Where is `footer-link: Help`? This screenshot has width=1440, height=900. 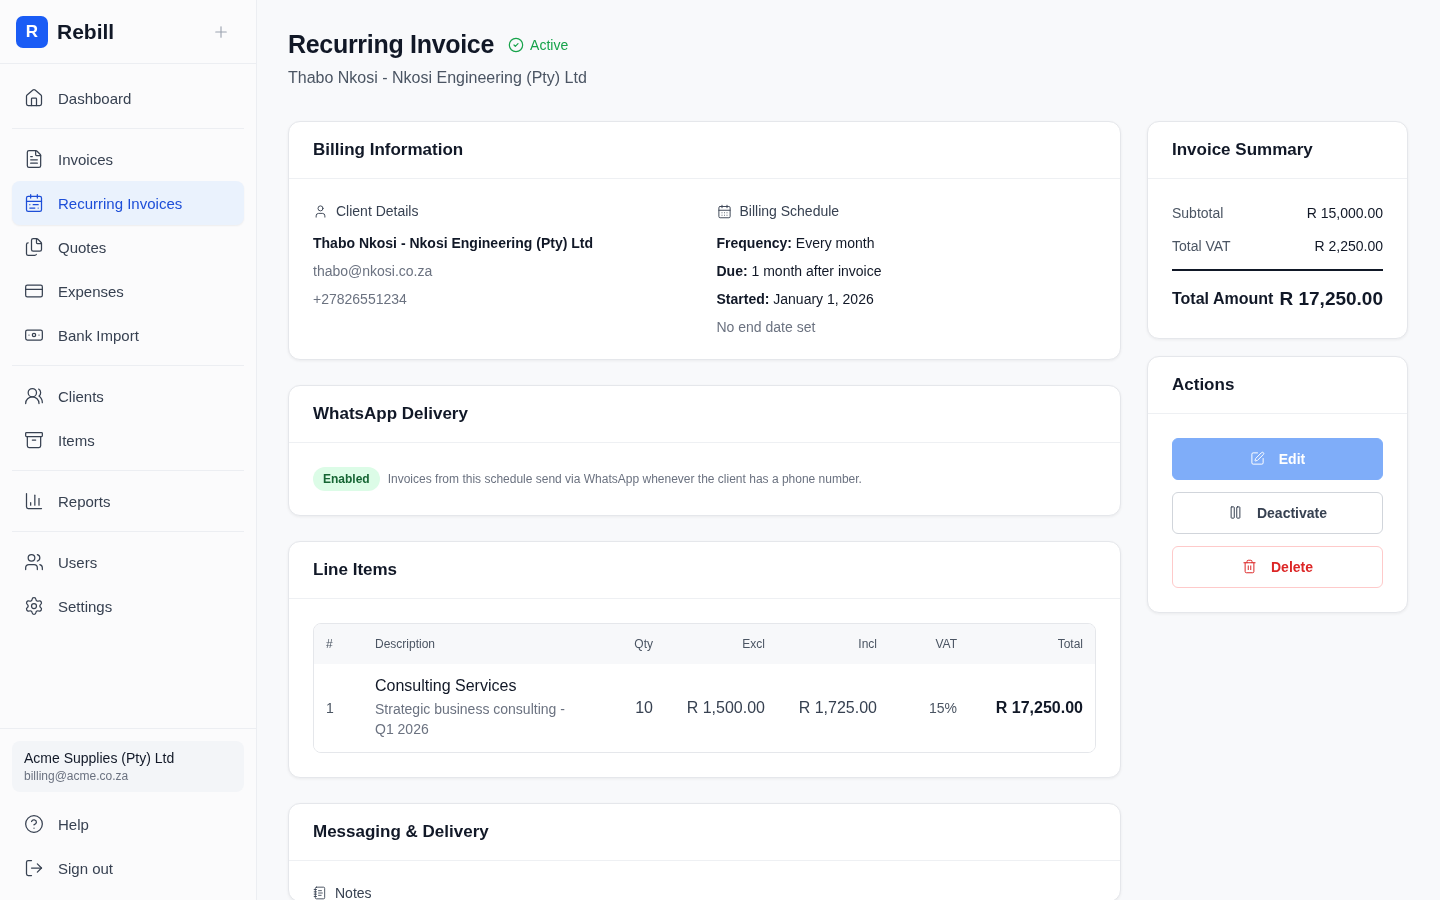 footer-link: Help is located at coordinates (128, 824).